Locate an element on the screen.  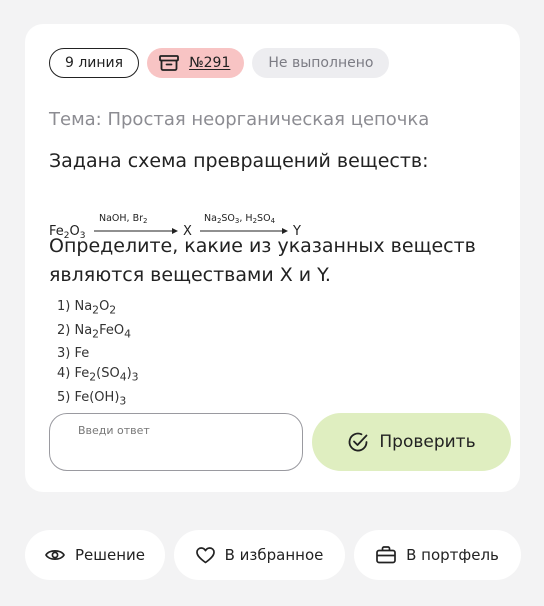
option-3: 3) Fe is located at coordinates (73, 354).